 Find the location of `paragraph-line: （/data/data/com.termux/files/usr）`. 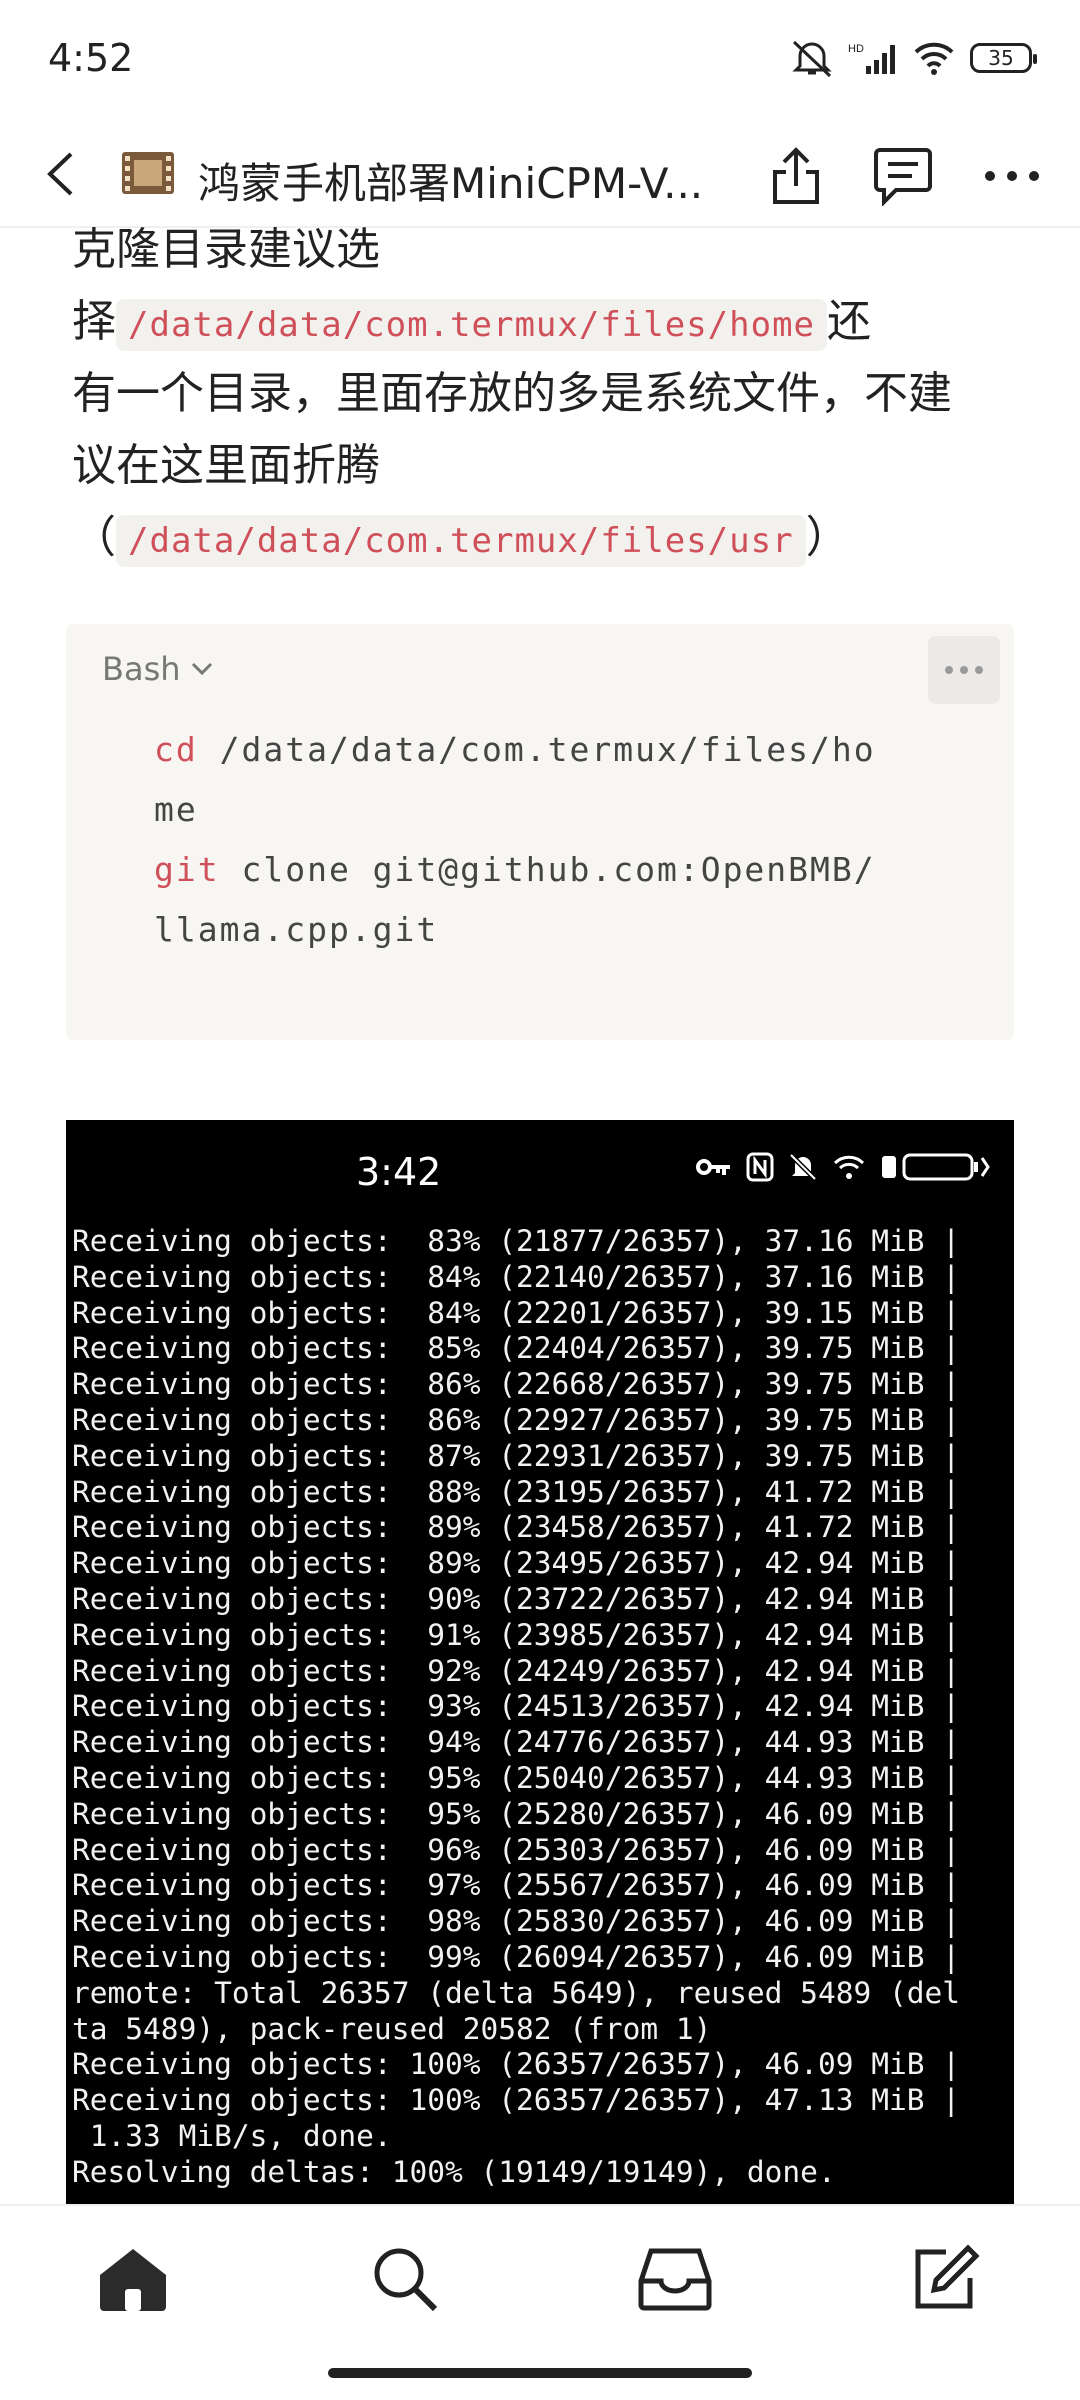

paragraph-line: （/data/data/com.termux/files/usr） is located at coordinates (552, 538).